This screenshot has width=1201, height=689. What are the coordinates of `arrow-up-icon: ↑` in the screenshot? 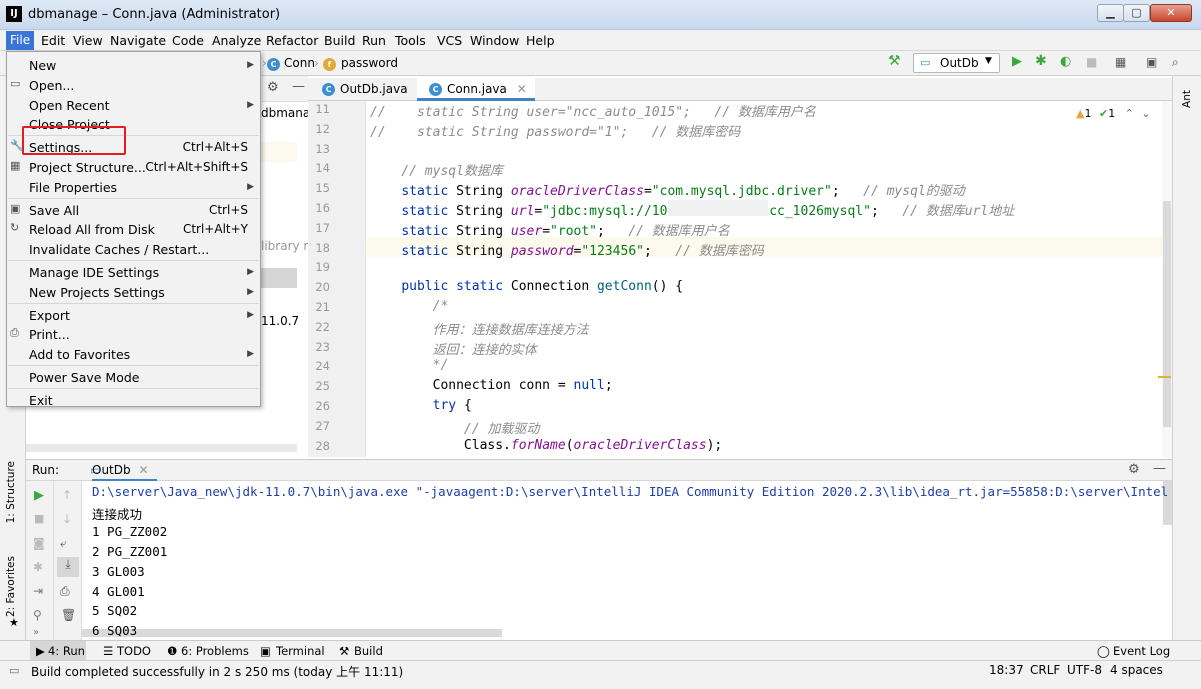 It's located at (67, 495).